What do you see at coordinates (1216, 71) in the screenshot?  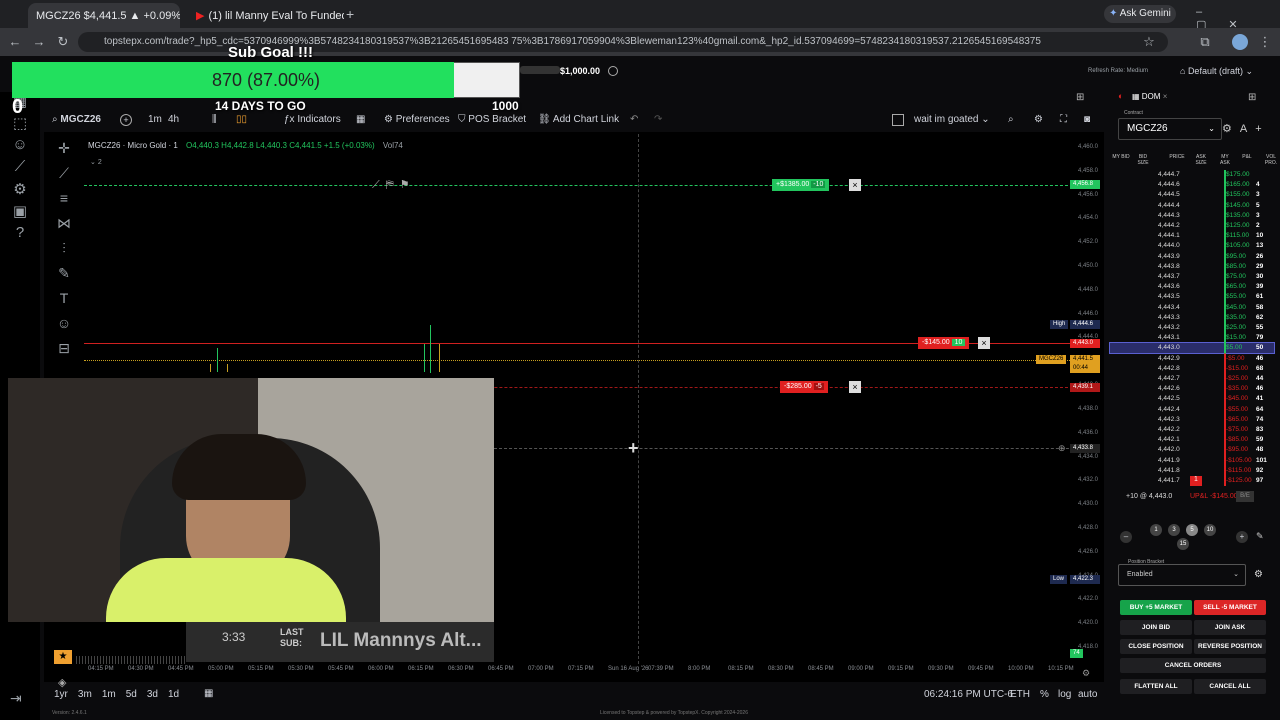 I see `layout-select: ⌂ Default (draft) ⌄` at bounding box center [1216, 71].